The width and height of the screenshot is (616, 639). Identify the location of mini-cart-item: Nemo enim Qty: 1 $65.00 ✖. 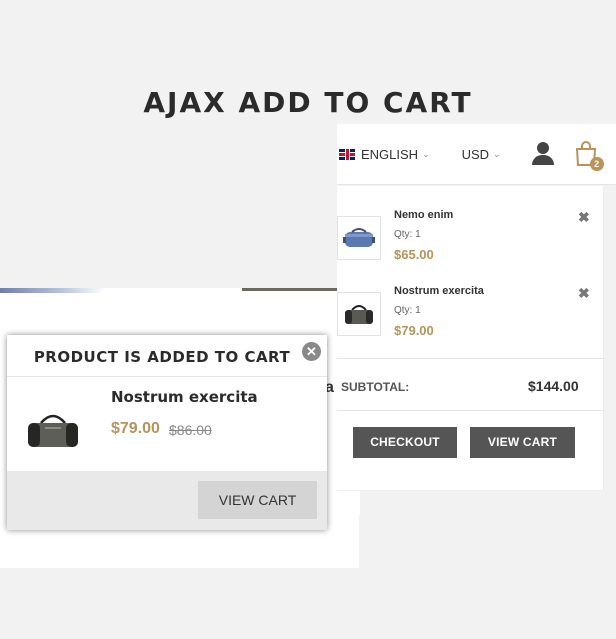
(470, 224).